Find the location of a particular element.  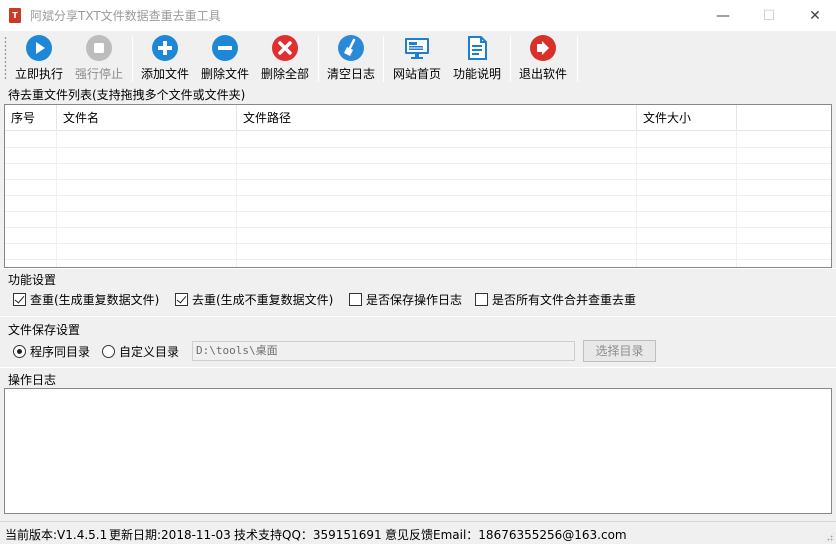

stop-button-label: 强行停止 is located at coordinates (98, 74).